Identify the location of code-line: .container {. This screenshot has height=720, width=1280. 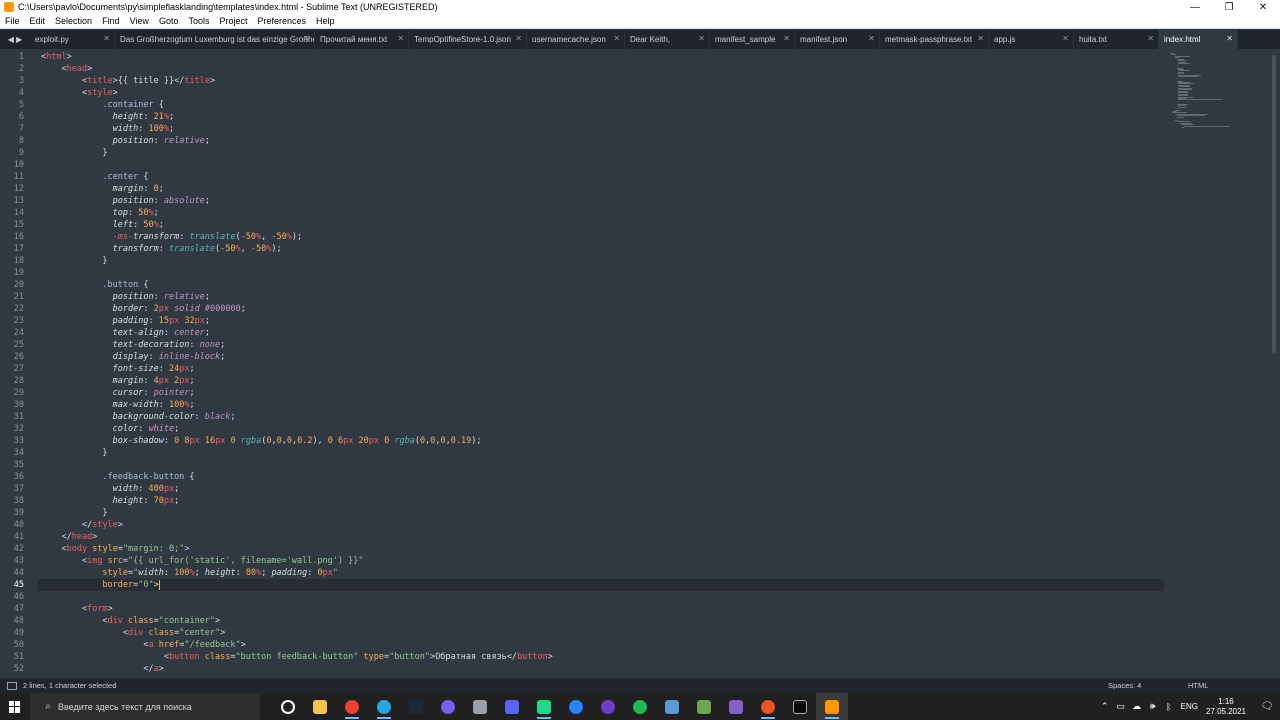
(102, 105).